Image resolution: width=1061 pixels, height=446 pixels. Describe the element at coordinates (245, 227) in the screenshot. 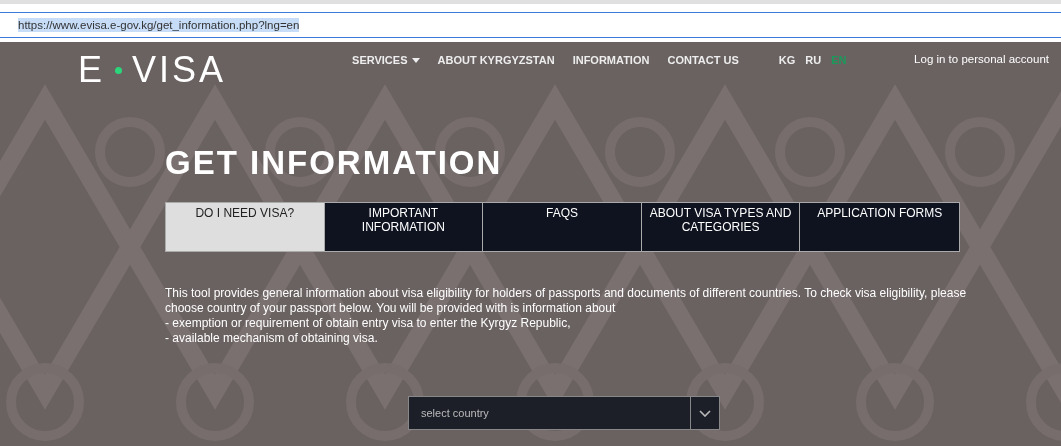

I see `tab: DO I NEED VISA?` at that location.